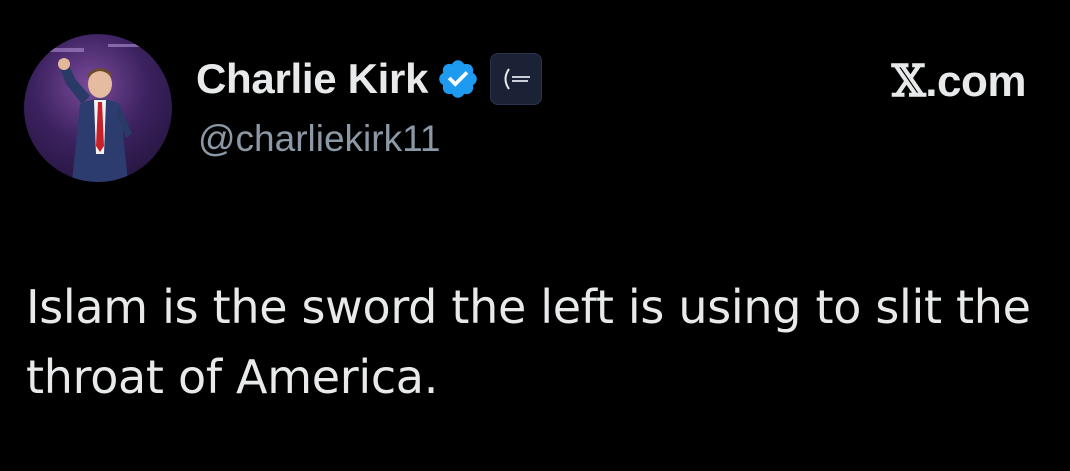  Describe the element at coordinates (908, 81) in the screenshot. I see `x-logo-icon: 𝕏` at that location.